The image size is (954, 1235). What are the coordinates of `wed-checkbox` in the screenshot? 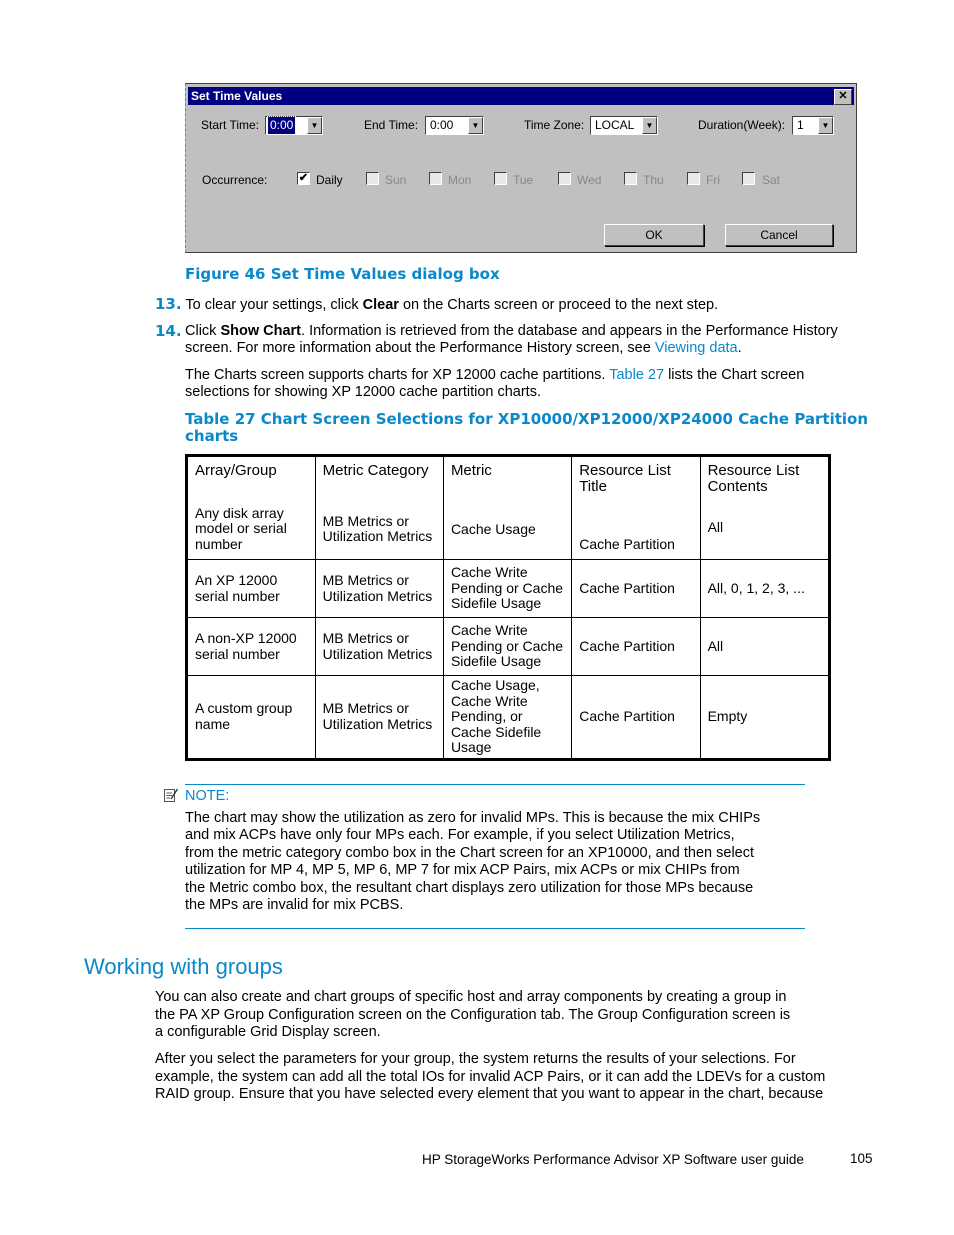 It's located at (564, 178).